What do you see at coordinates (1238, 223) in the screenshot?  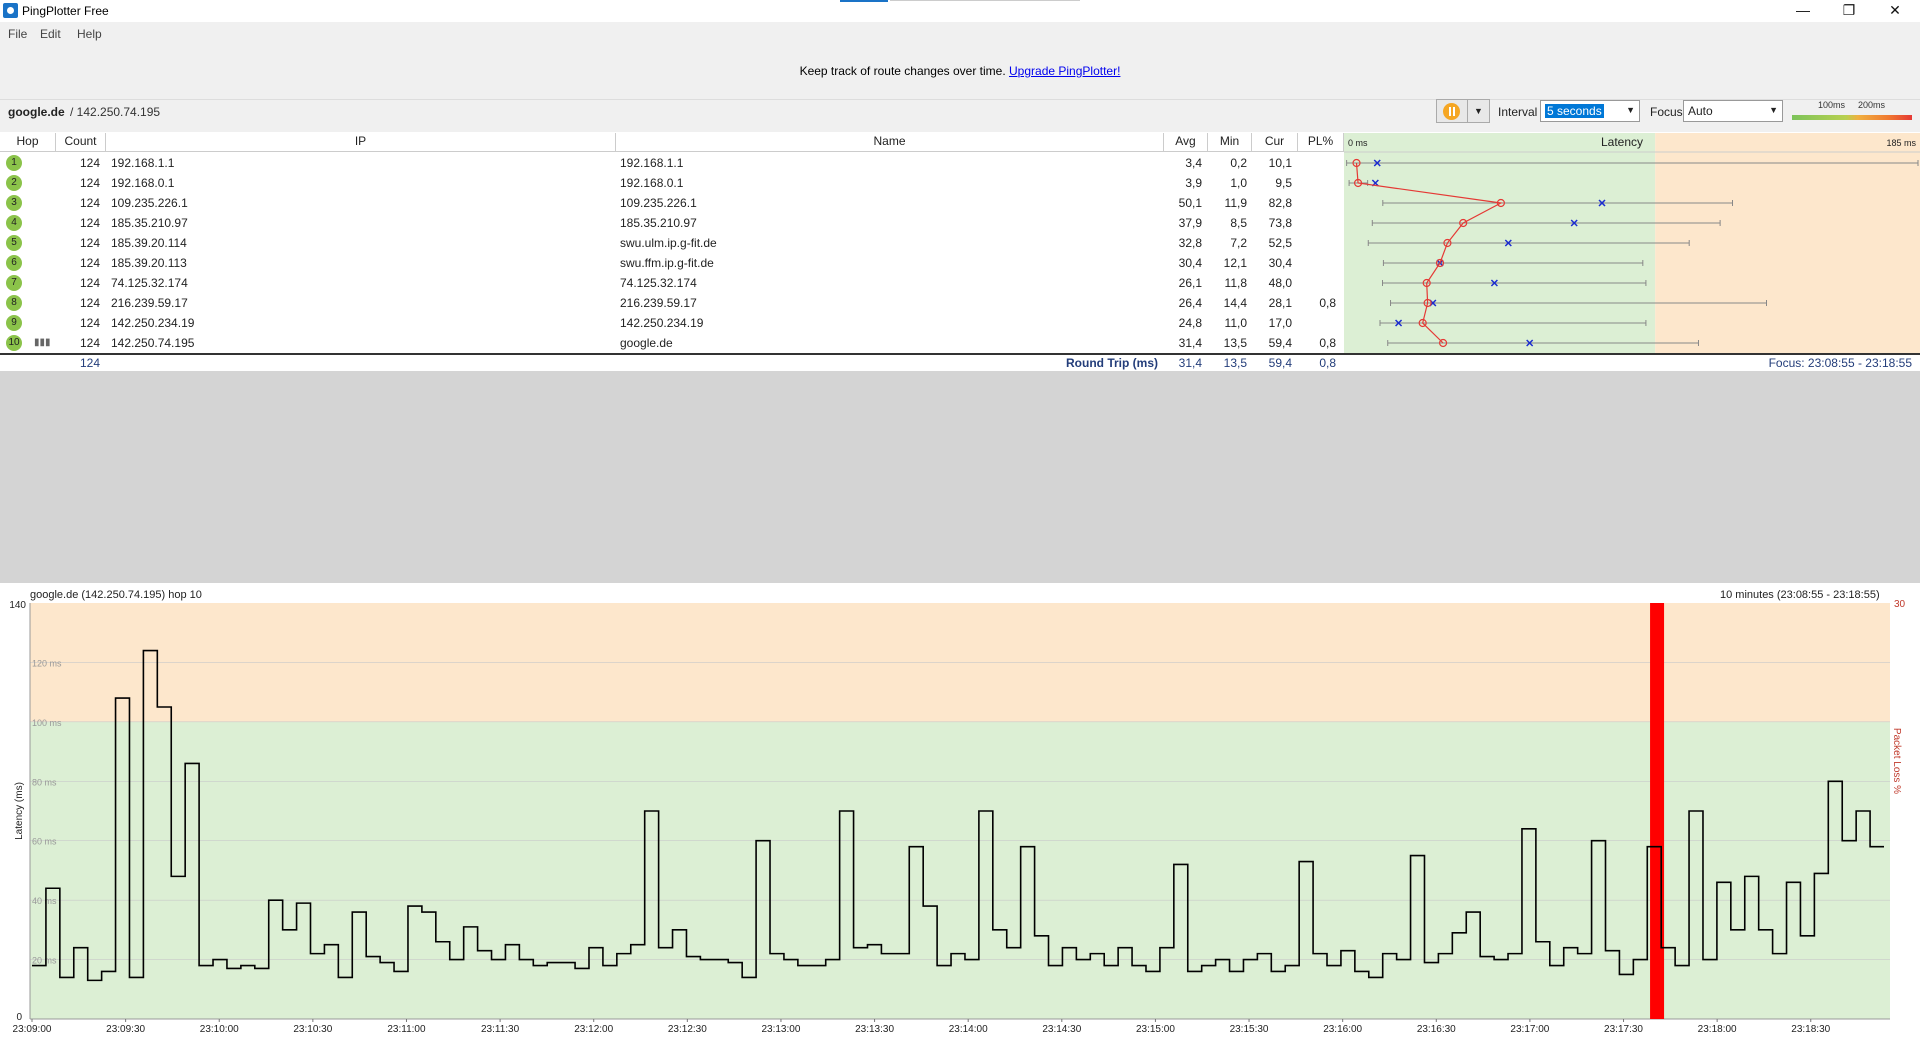 I see `hop-min: 8,5` at bounding box center [1238, 223].